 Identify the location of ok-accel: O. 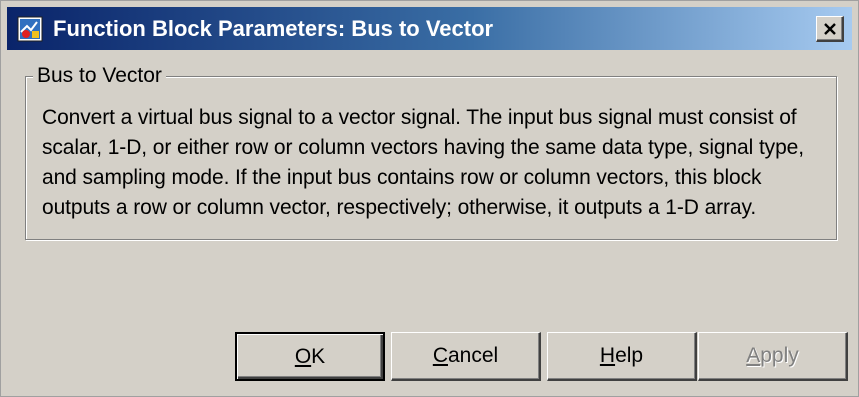
(303, 356).